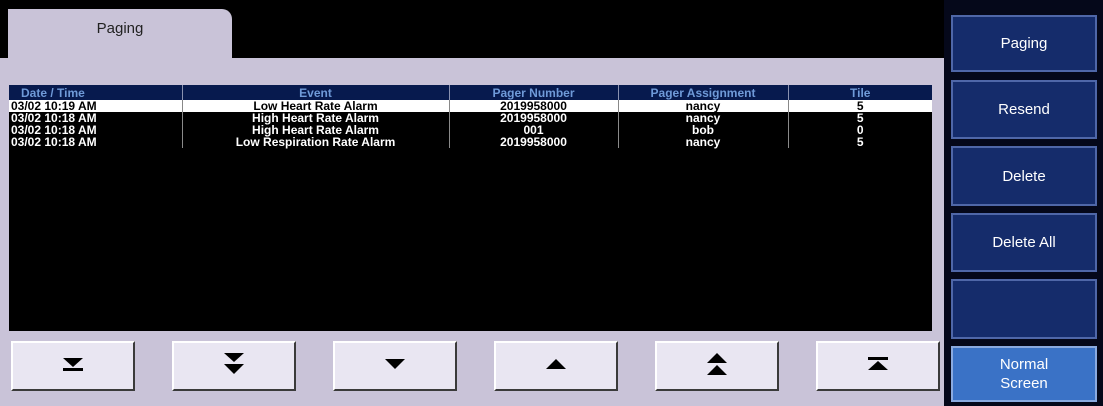 This screenshot has width=1103, height=406. Describe the element at coordinates (1024, 374) in the screenshot. I see `normal-screen-button: Normal Screen` at that location.